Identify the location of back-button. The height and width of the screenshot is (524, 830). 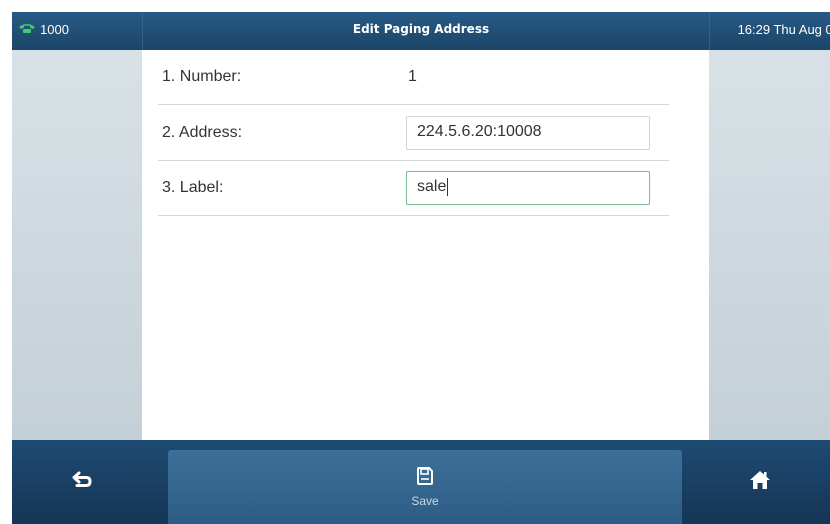
(82, 482).